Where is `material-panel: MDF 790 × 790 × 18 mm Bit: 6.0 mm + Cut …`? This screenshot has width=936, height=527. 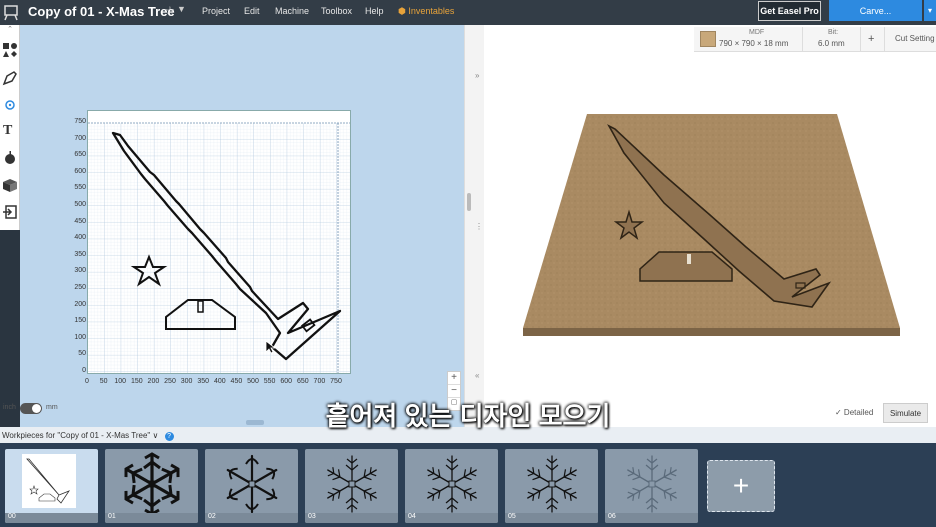
material-panel: MDF 790 × 790 × 18 mm Bit: 6.0 mm + Cut … is located at coordinates (815, 39).